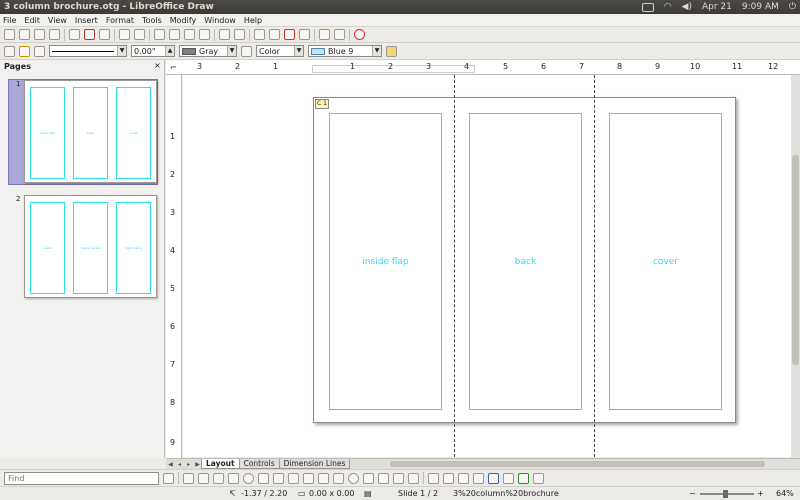 The image size is (800, 500). What do you see at coordinates (289, 34) in the screenshot?
I see `chart-icon` at bounding box center [289, 34].